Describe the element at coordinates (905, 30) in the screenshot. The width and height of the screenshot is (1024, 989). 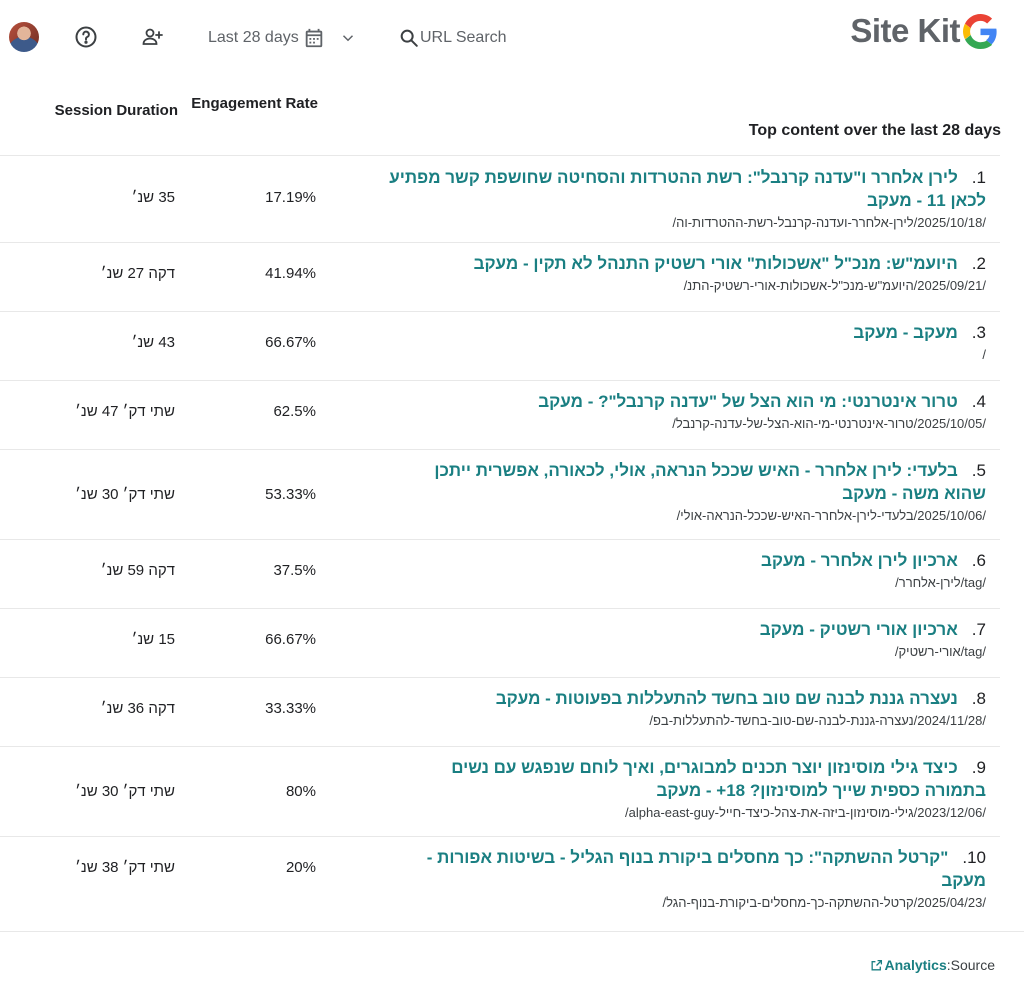
I see `logo-text: Site Kit` at that location.